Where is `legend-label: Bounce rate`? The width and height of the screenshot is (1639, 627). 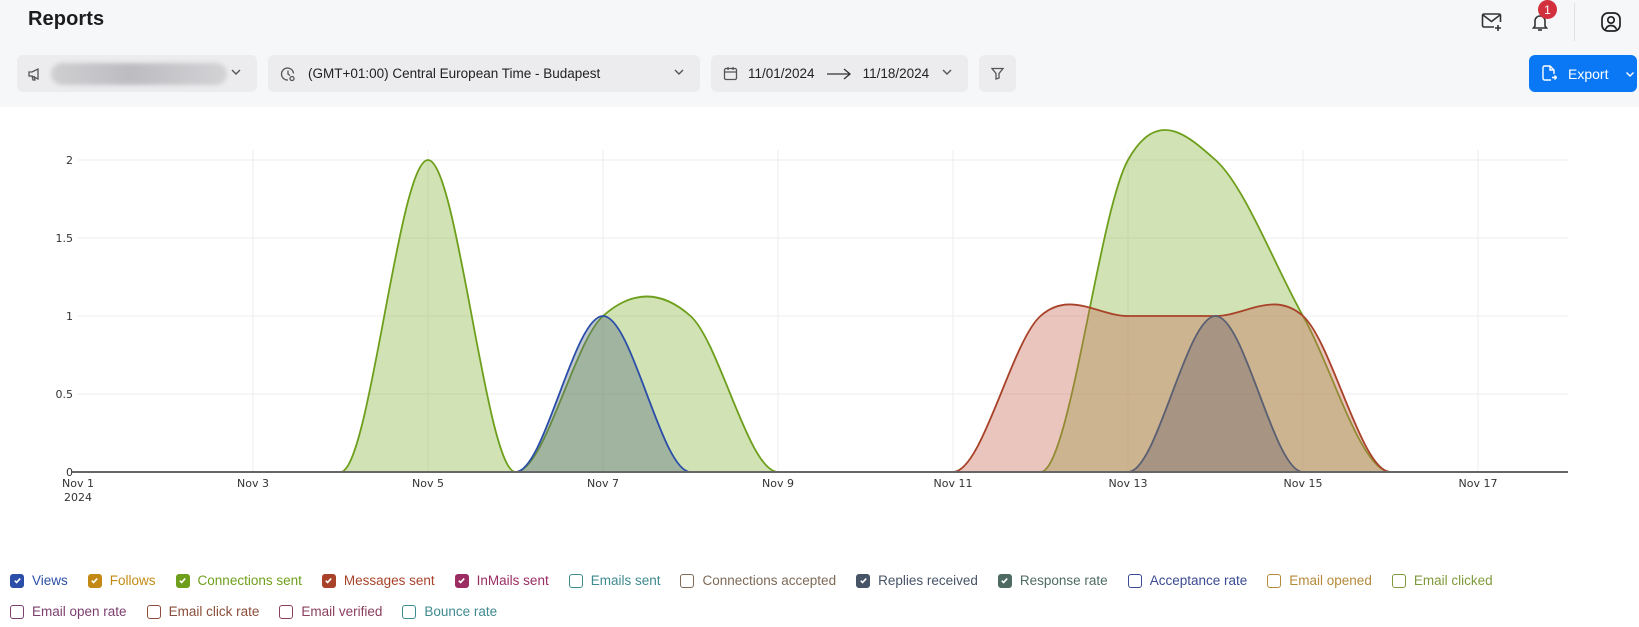
legend-label: Bounce rate is located at coordinates (461, 611).